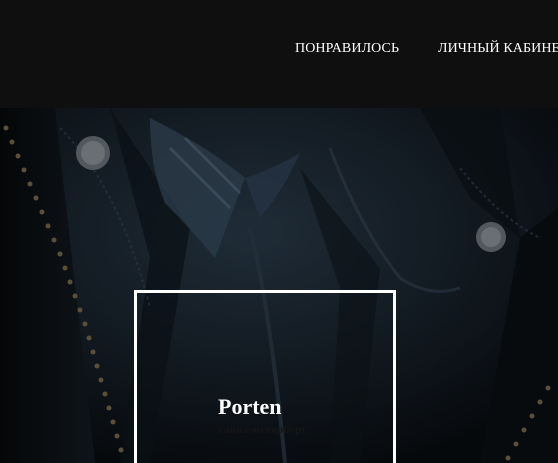 The height and width of the screenshot is (463, 558). What do you see at coordinates (262, 429) in the screenshot?
I see `card-subtitle-city: санкт-петербург` at bounding box center [262, 429].